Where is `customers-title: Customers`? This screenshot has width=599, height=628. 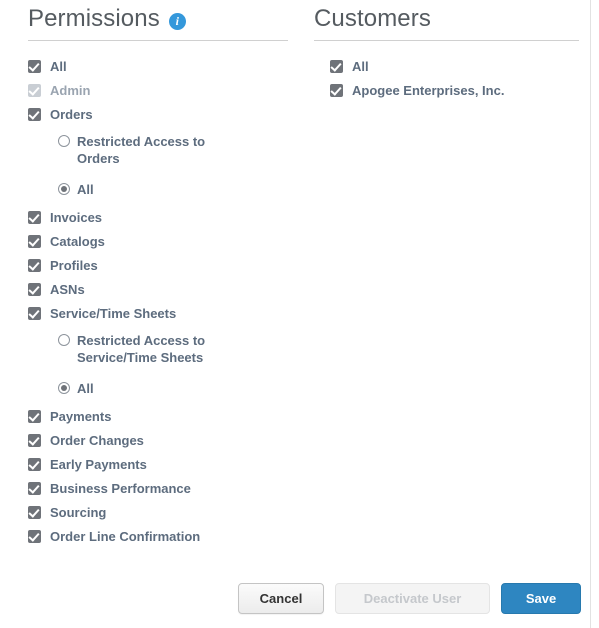
customers-title: Customers is located at coordinates (372, 18).